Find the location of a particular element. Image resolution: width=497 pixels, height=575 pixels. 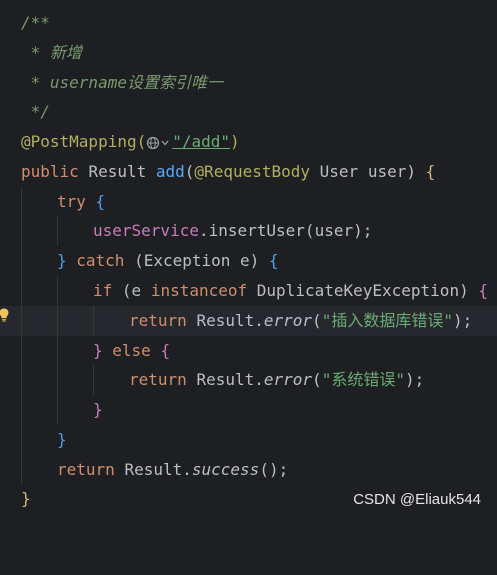

code-line: try { is located at coordinates (248, 202).